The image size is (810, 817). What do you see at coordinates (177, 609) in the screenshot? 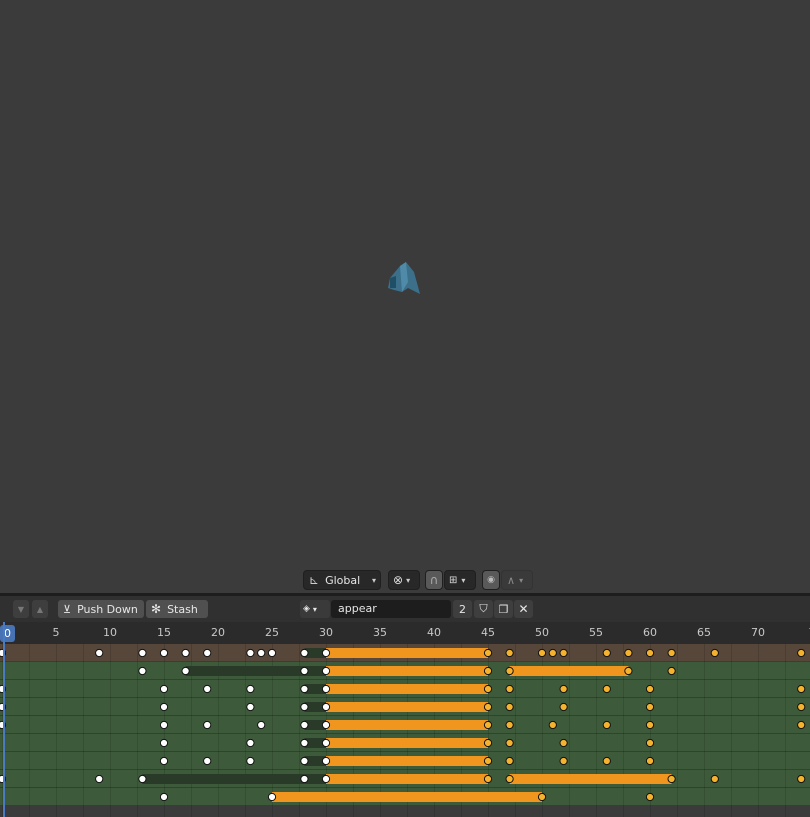
I see `stash-button: ✻ Stash` at bounding box center [177, 609].